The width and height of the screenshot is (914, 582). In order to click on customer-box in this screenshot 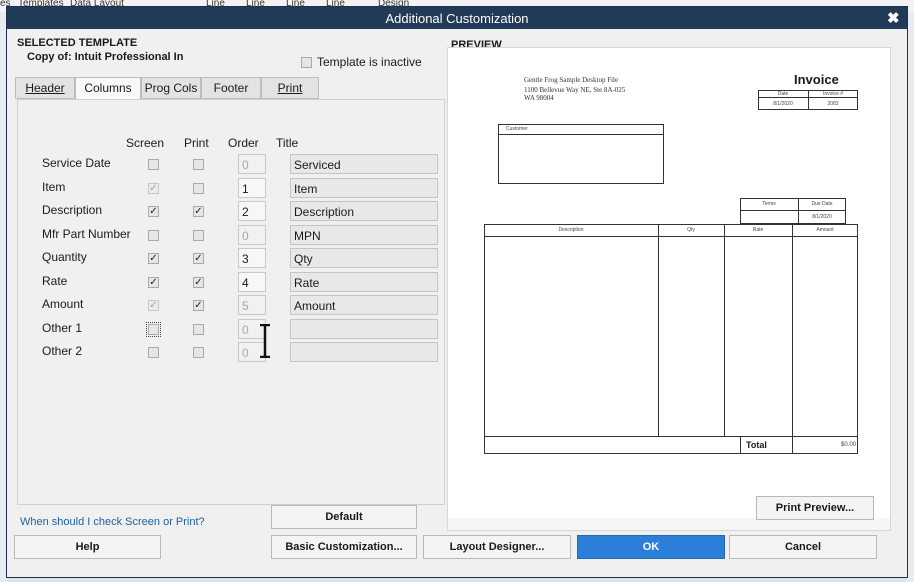, I will do `click(581, 154)`.